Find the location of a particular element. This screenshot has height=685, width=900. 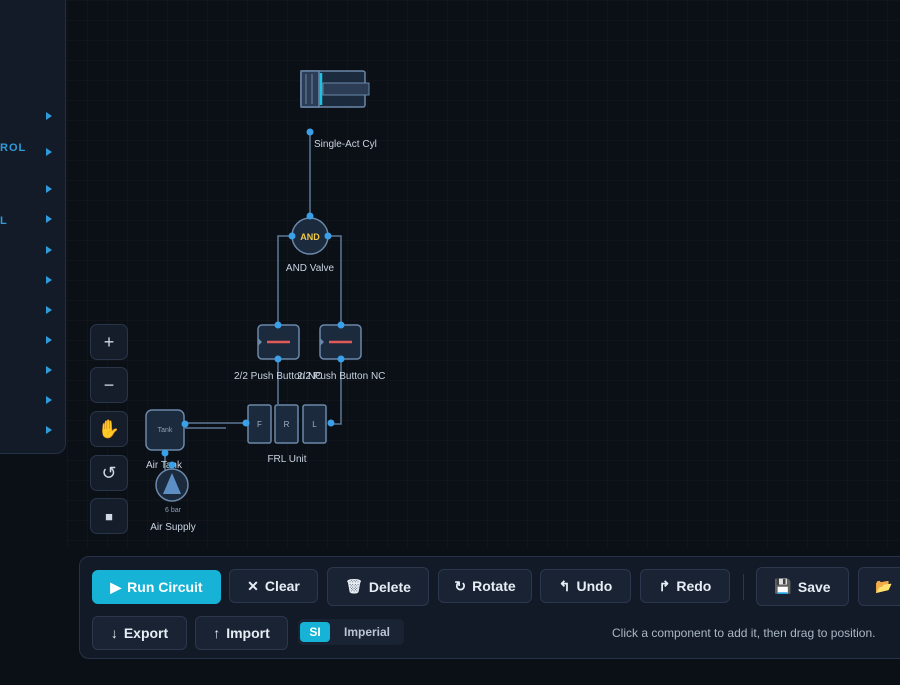

rotate-label: Rotate is located at coordinates (494, 586).